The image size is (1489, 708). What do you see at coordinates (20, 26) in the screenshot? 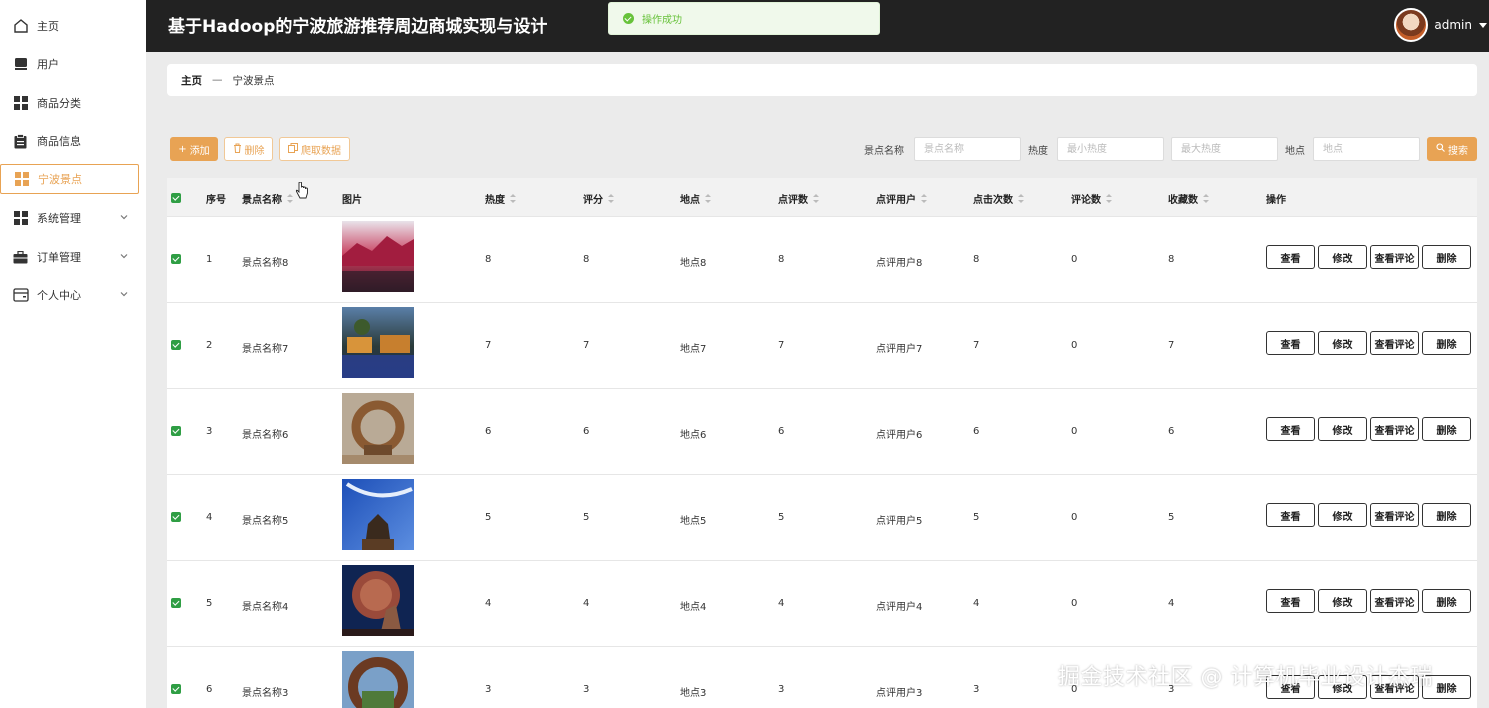
I see `home-icon` at bounding box center [20, 26].